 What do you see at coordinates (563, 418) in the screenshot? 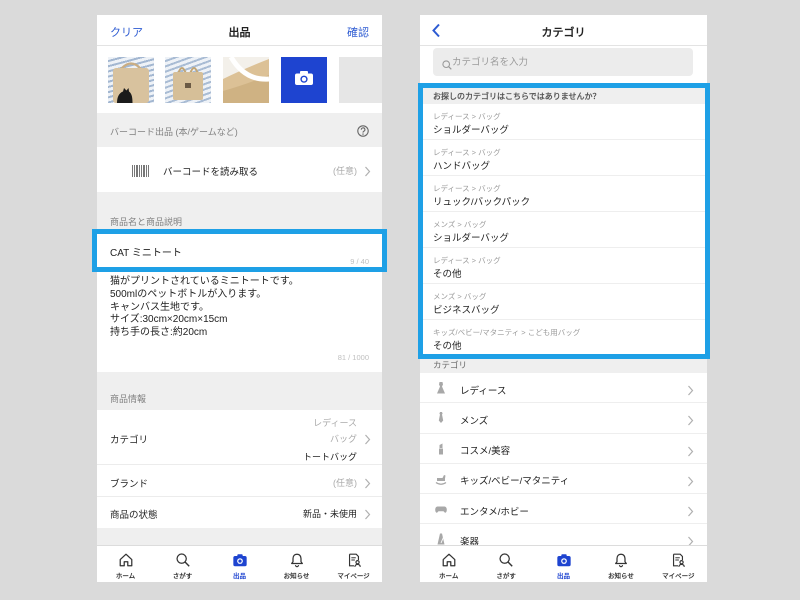
I see `category-item-mens: メンズ` at bounding box center [563, 418].